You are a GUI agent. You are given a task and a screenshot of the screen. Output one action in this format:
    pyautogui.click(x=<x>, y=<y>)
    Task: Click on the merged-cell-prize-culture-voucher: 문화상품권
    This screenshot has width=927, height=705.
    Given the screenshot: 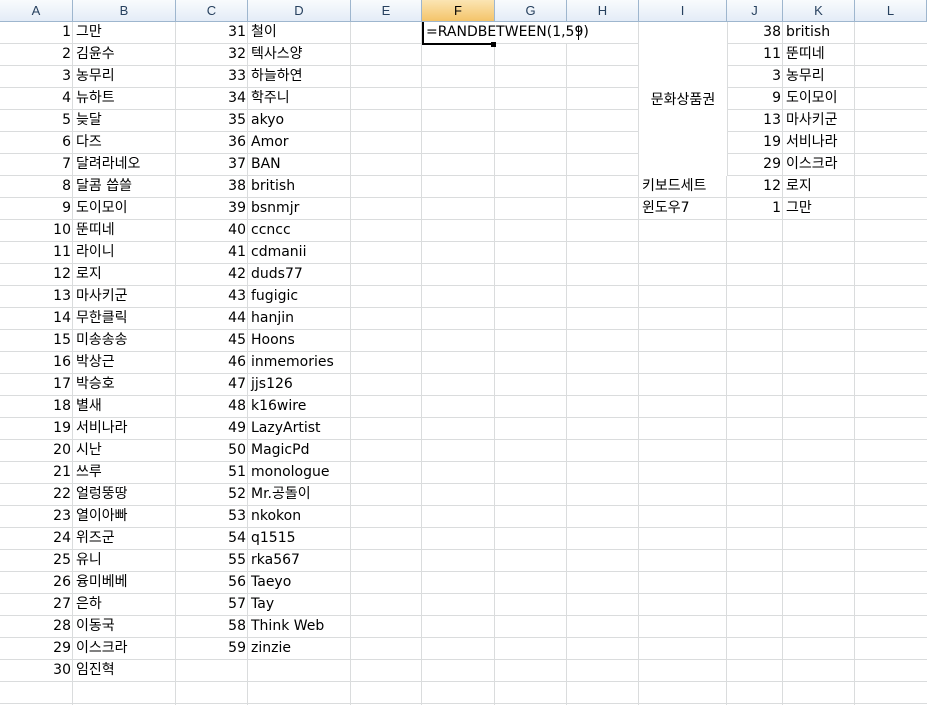 What is the action you would take?
    pyautogui.click(x=683, y=99)
    